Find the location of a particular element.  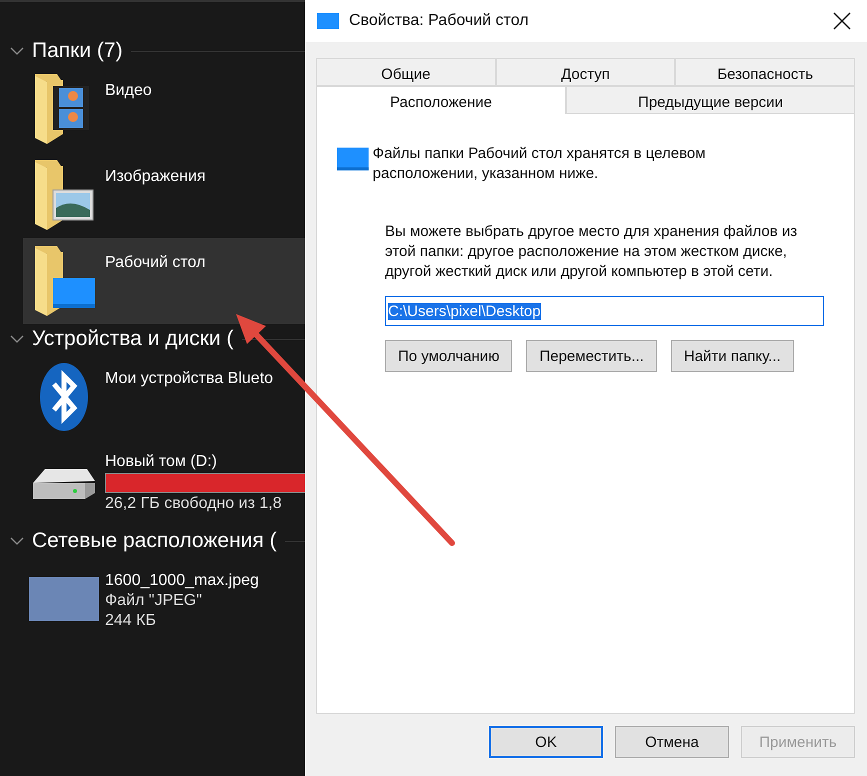

item-detail: 26,2 ГБ свободно из 1,8 is located at coordinates (194, 504).